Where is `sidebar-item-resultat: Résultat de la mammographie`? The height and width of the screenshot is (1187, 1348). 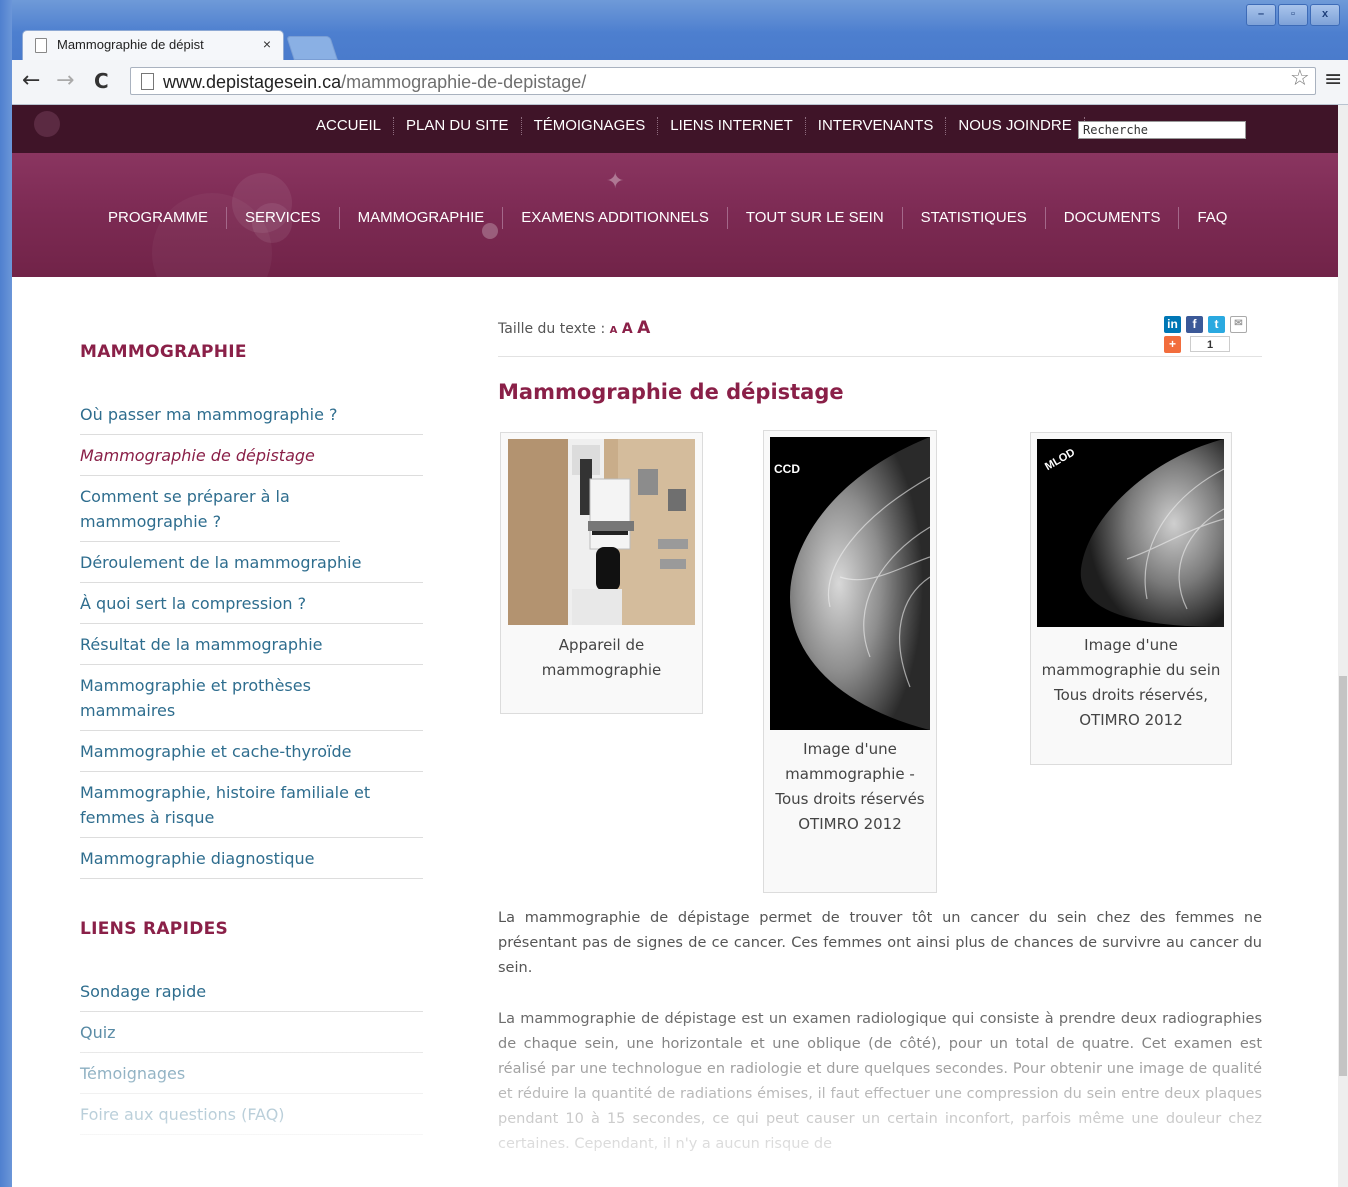 sidebar-item-resultat: Résultat de la mammographie is located at coordinates (251, 644).